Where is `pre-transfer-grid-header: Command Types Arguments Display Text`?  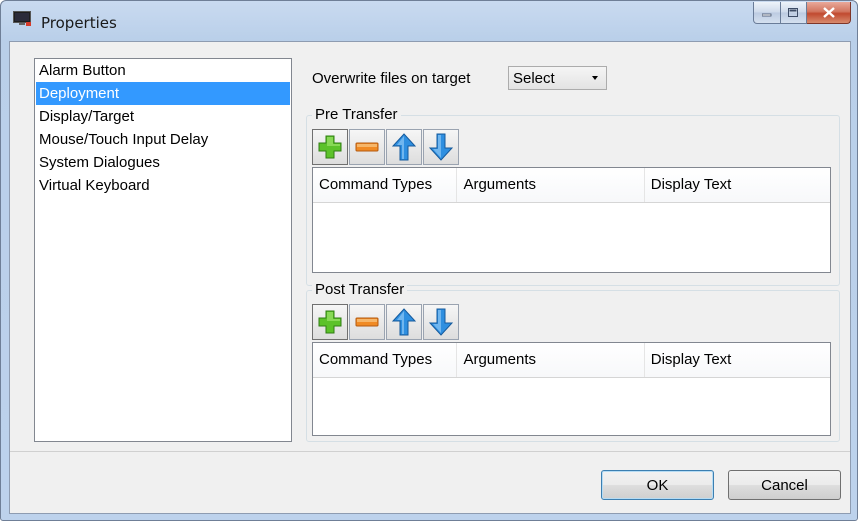 pre-transfer-grid-header: Command Types Arguments Display Text is located at coordinates (571, 185).